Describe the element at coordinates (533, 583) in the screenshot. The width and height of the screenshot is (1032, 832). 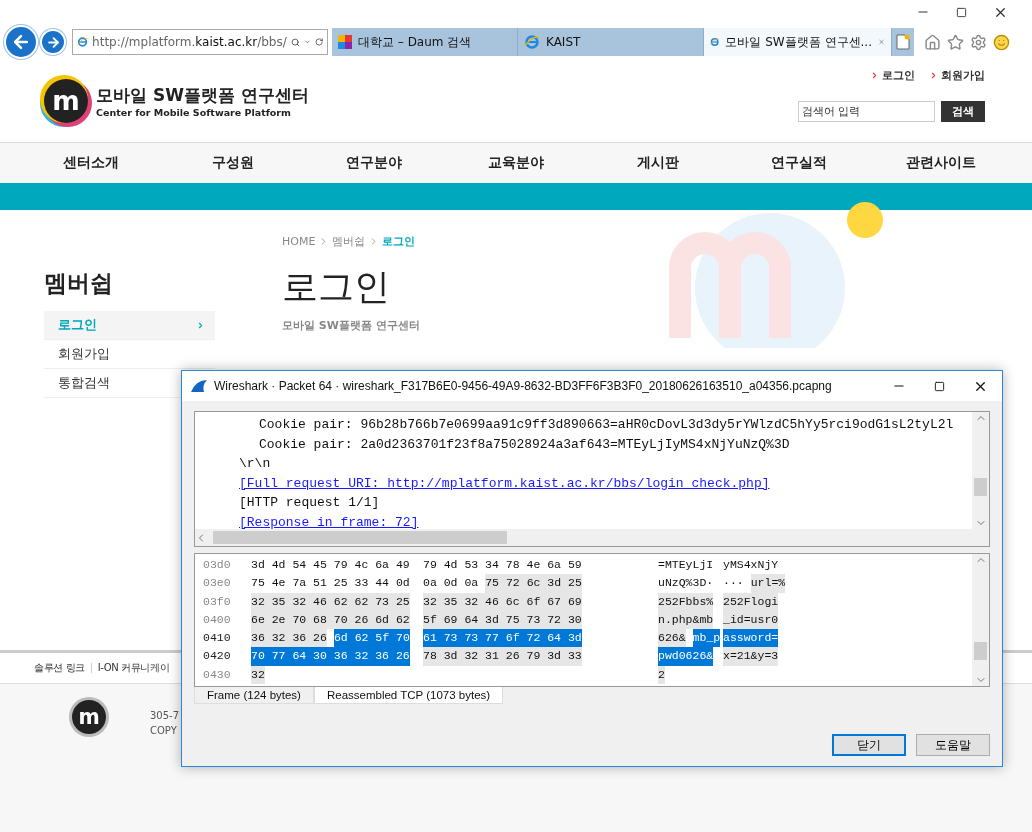
I see `hex-bytes: 75 72 6c 3d 25` at that location.